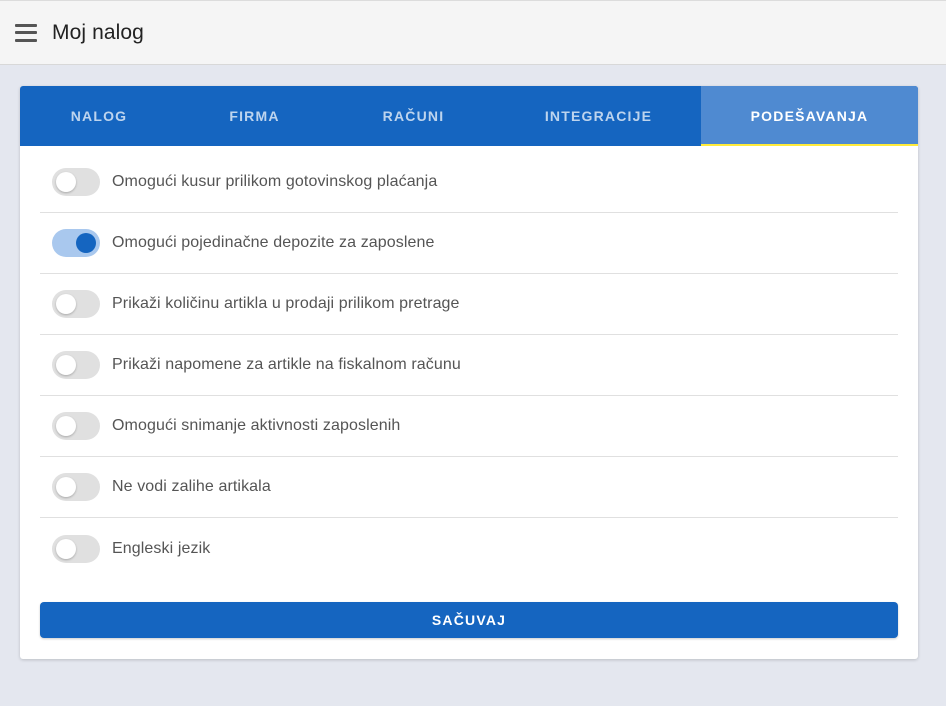 The width and height of the screenshot is (946, 706). Describe the element at coordinates (809, 116) in the screenshot. I see `tab-podesavanja: PODEŠAVANJA` at that location.